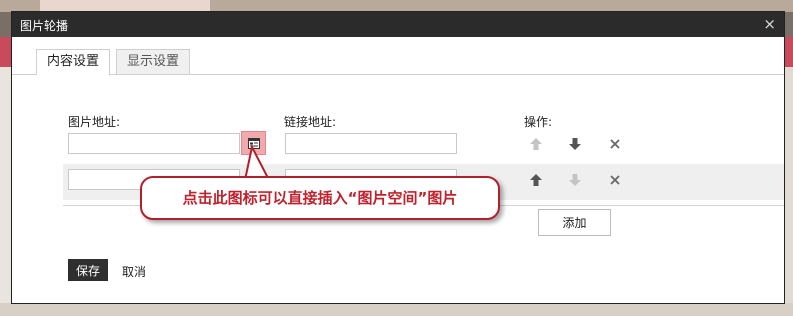 The width and height of the screenshot is (793, 316). What do you see at coordinates (88, 270) in the screenshot?
I see `save-button: 保存` at bounding box center [88, 270].